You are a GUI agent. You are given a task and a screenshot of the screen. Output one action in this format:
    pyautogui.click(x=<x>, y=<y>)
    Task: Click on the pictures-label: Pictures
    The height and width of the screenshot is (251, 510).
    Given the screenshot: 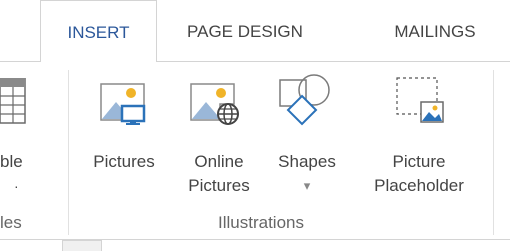 What is the action you would take?
    pyautogui.click(x=124, y=161)
    